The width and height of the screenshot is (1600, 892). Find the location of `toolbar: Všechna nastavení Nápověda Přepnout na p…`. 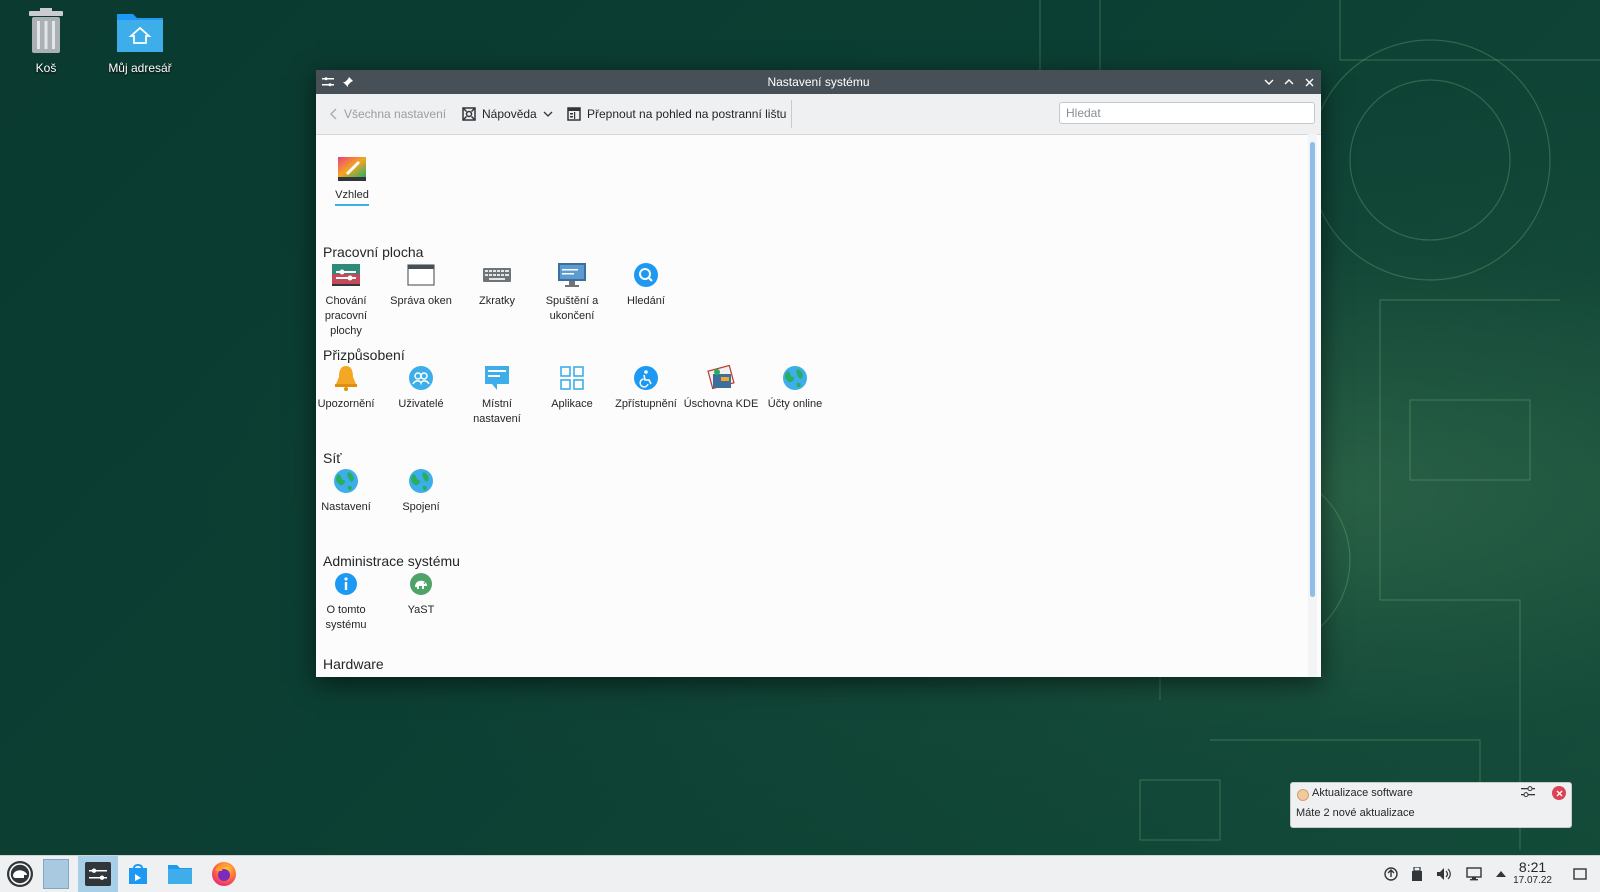

toolbar: Všechna nastavení Nápověda Přepnout na p… is located at coordinates (818, 114).